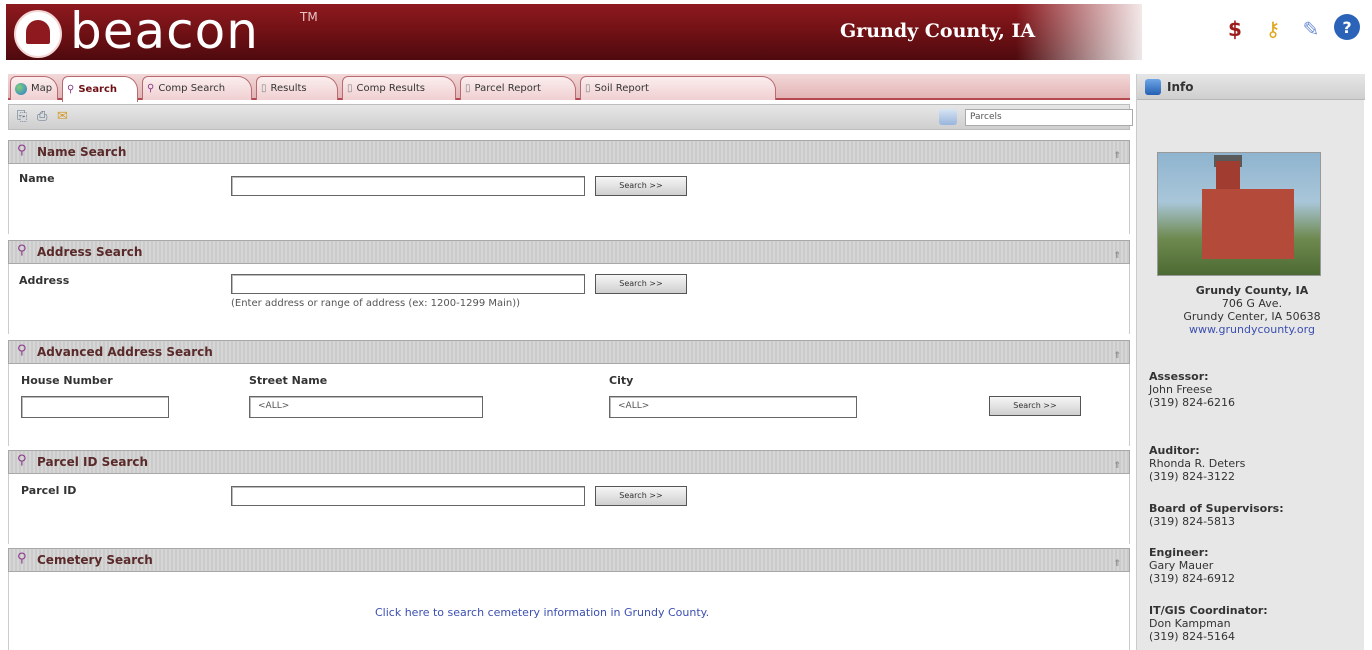 The image size is (1372, 650). I want to click on city-label: City, so click(621, 380).